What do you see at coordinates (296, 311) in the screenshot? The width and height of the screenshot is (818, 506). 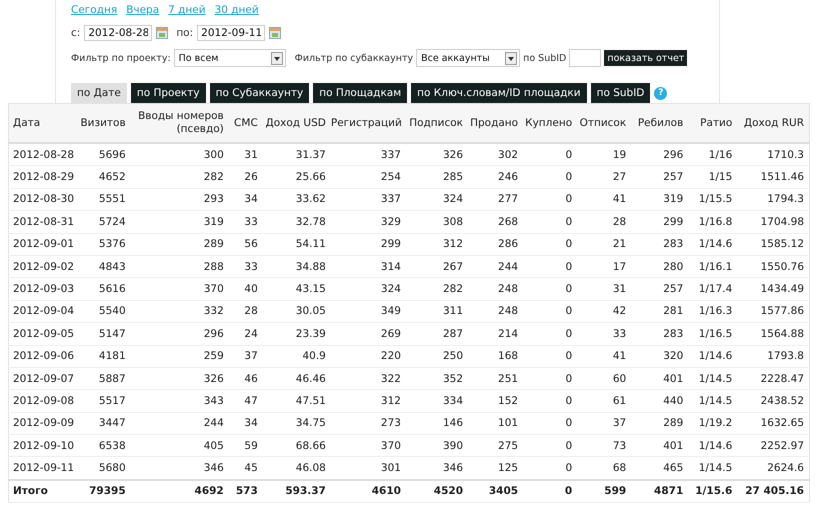 I see `table-cell: 30.05` at bounding box center [296, 311].